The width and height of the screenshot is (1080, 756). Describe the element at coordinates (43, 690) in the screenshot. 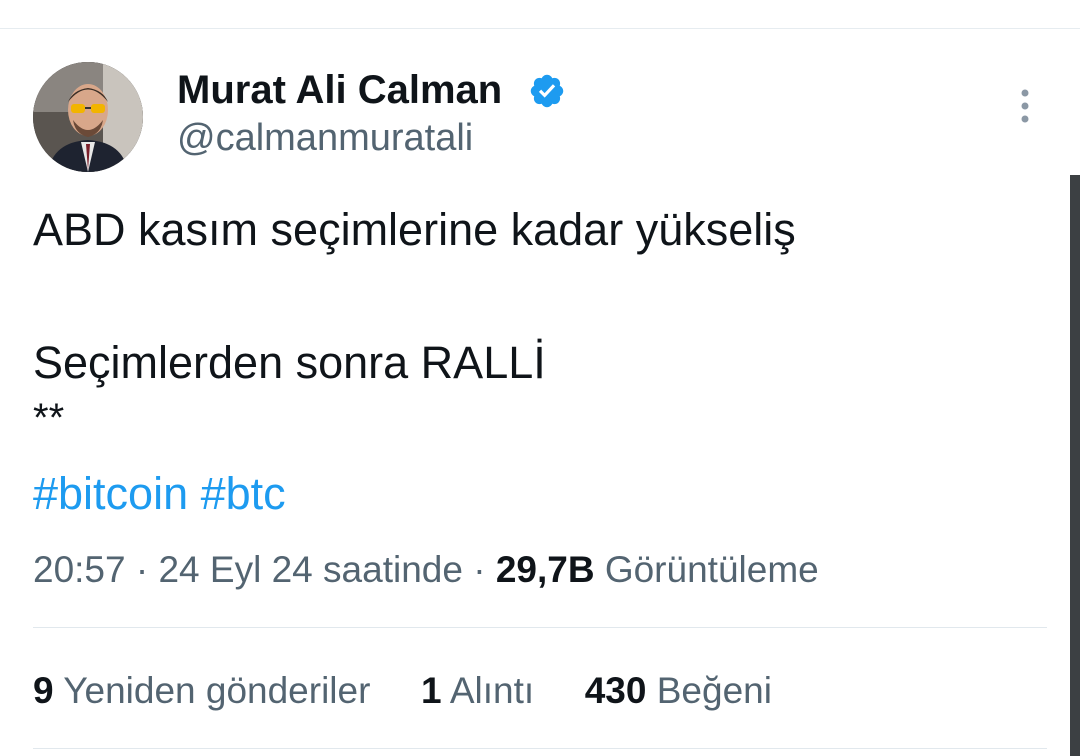

I see `reposts-count: 9` at that location.